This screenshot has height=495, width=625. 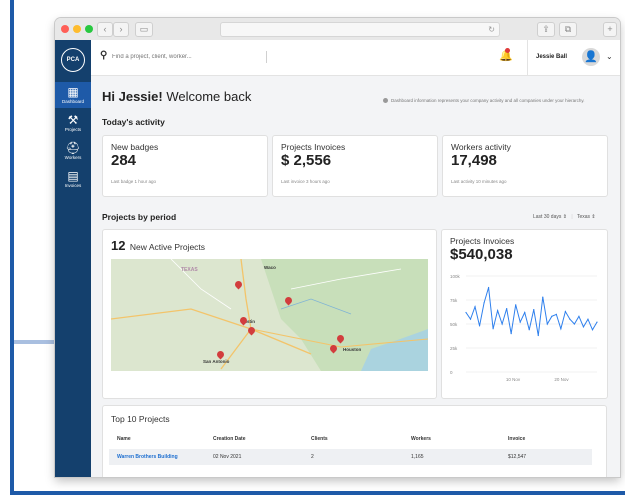 What do you see at coordinates (73, 129) in the screenshot?
I see `sidebar-item-label: Projects` at bounding box center [73, 129].